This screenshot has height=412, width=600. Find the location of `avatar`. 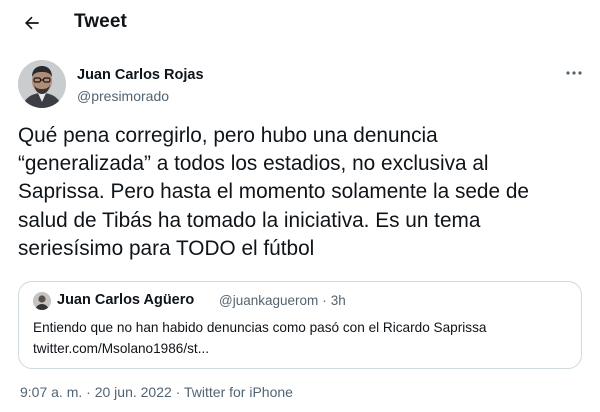

avatar is located at coordinates (42, 84).